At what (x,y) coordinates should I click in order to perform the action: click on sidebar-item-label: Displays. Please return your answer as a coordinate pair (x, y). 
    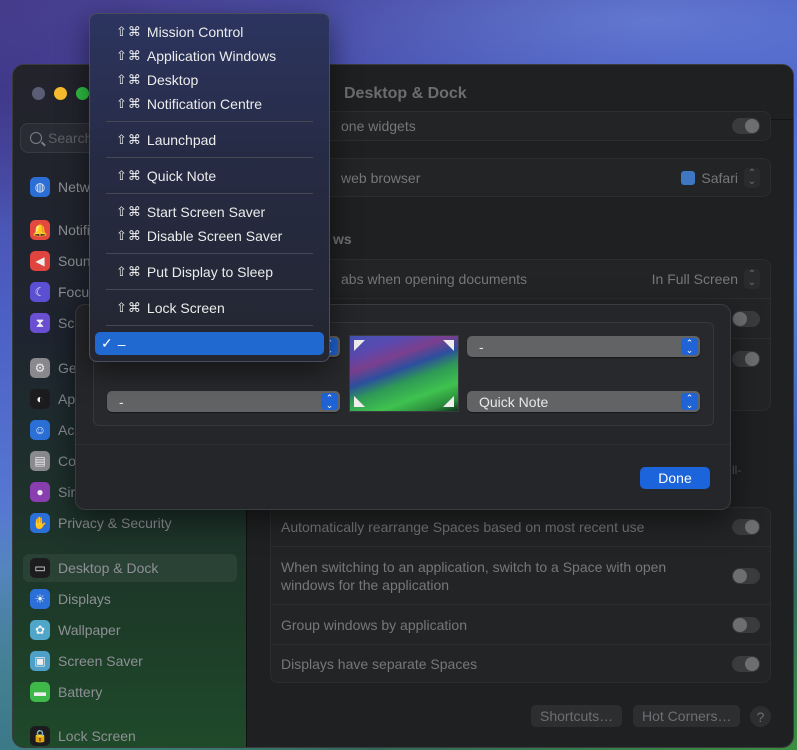
    Looking at the image, I should click on (84, 599).